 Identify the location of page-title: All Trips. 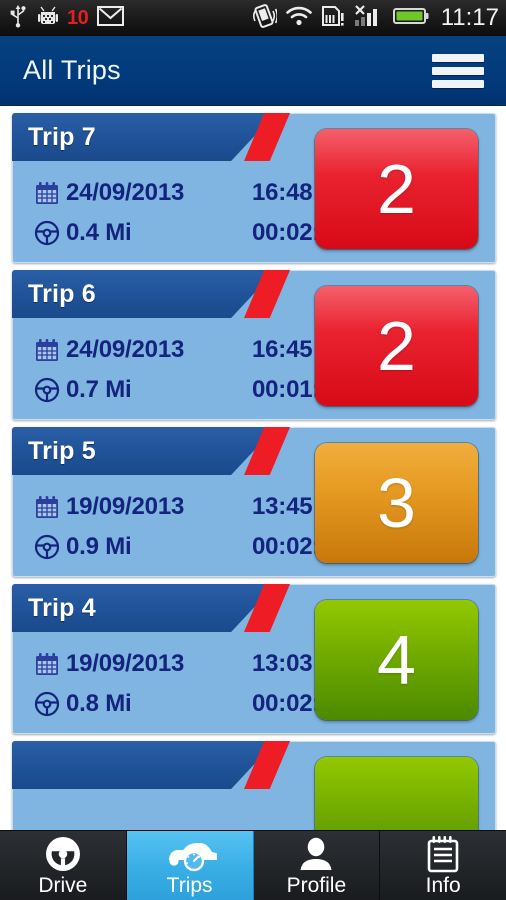
(72, 70).